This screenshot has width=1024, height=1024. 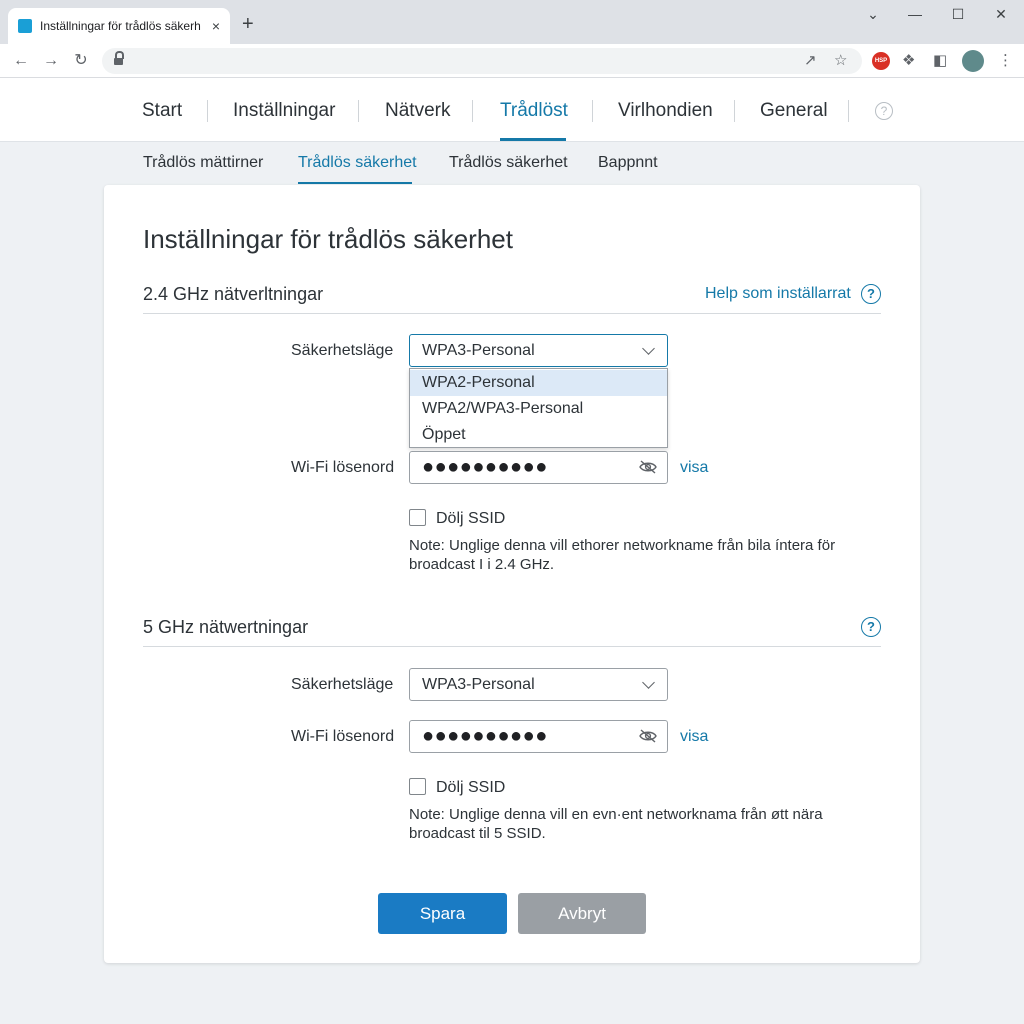 I want to click on security-mode-label-5: Säkerhetsläge, so click(x=342, y=684).